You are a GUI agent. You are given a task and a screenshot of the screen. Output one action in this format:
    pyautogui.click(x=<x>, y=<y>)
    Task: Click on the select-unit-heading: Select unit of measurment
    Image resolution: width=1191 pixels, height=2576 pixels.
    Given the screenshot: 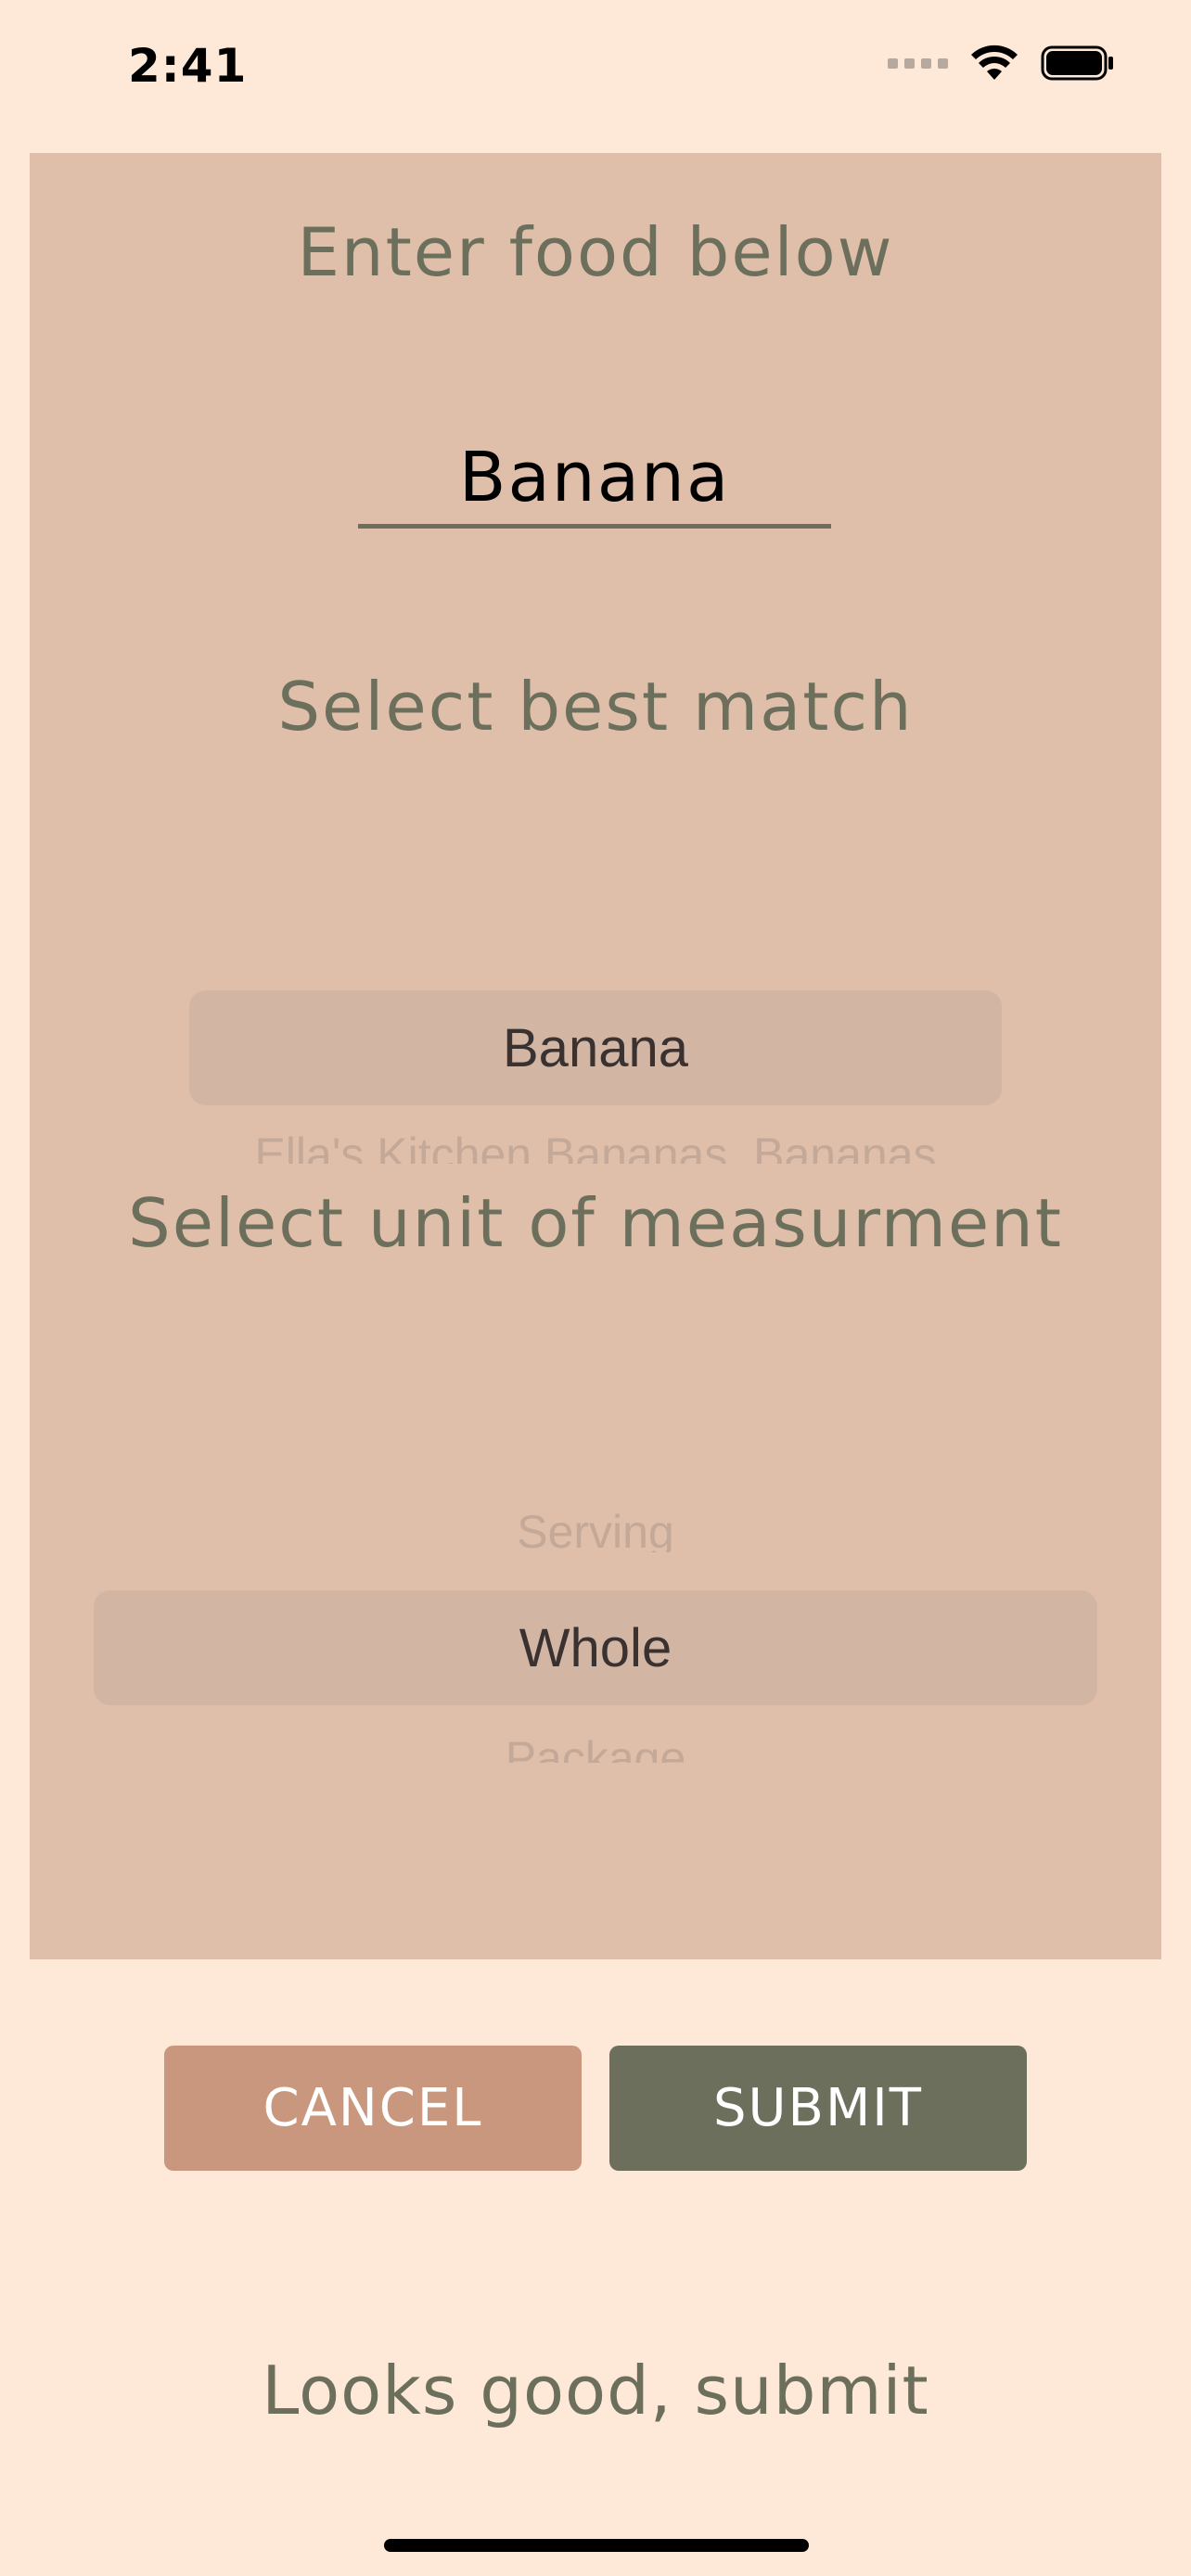 What is the action you would take?
    pyautogui.click(x=595, y=1223)
    